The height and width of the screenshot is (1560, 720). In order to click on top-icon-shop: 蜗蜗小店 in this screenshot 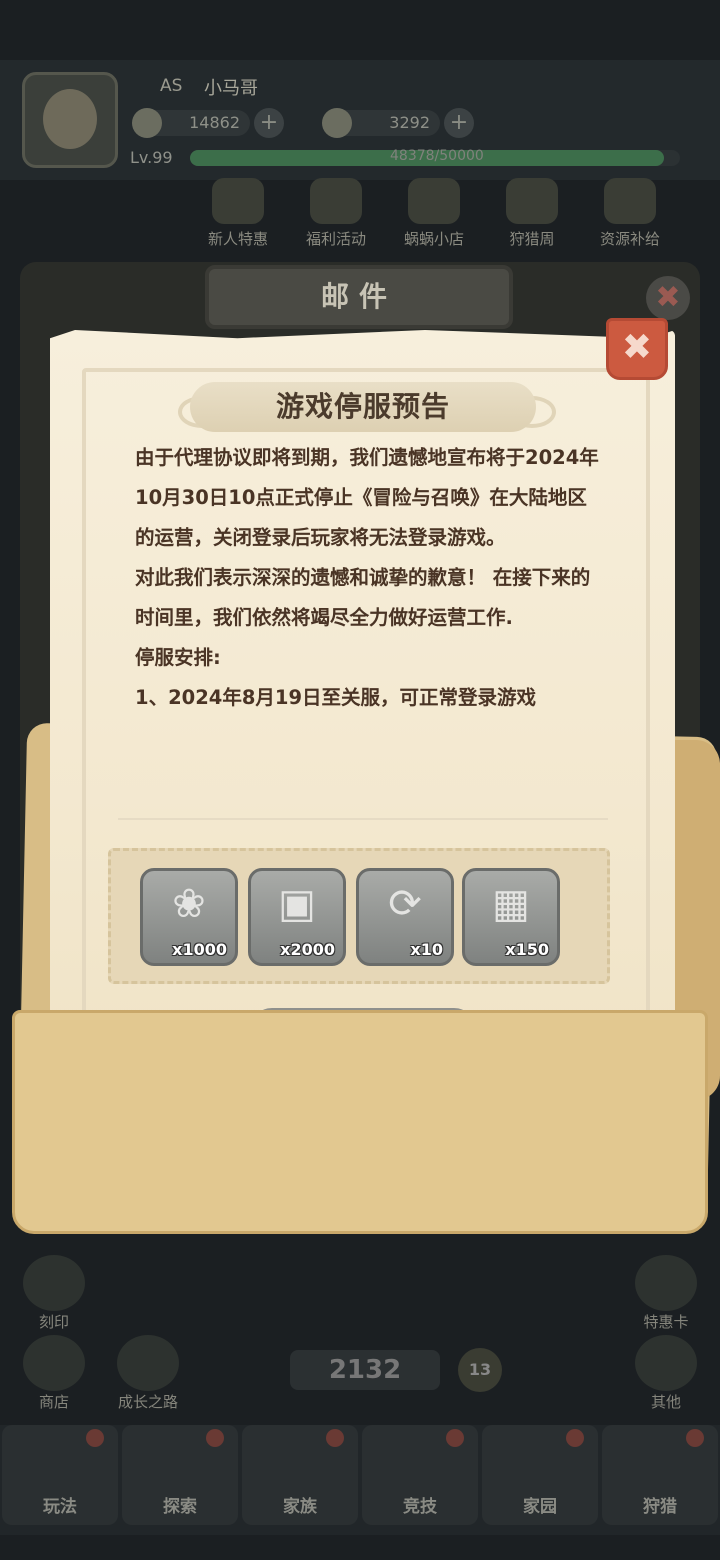, I will do `click(434, 213)`.